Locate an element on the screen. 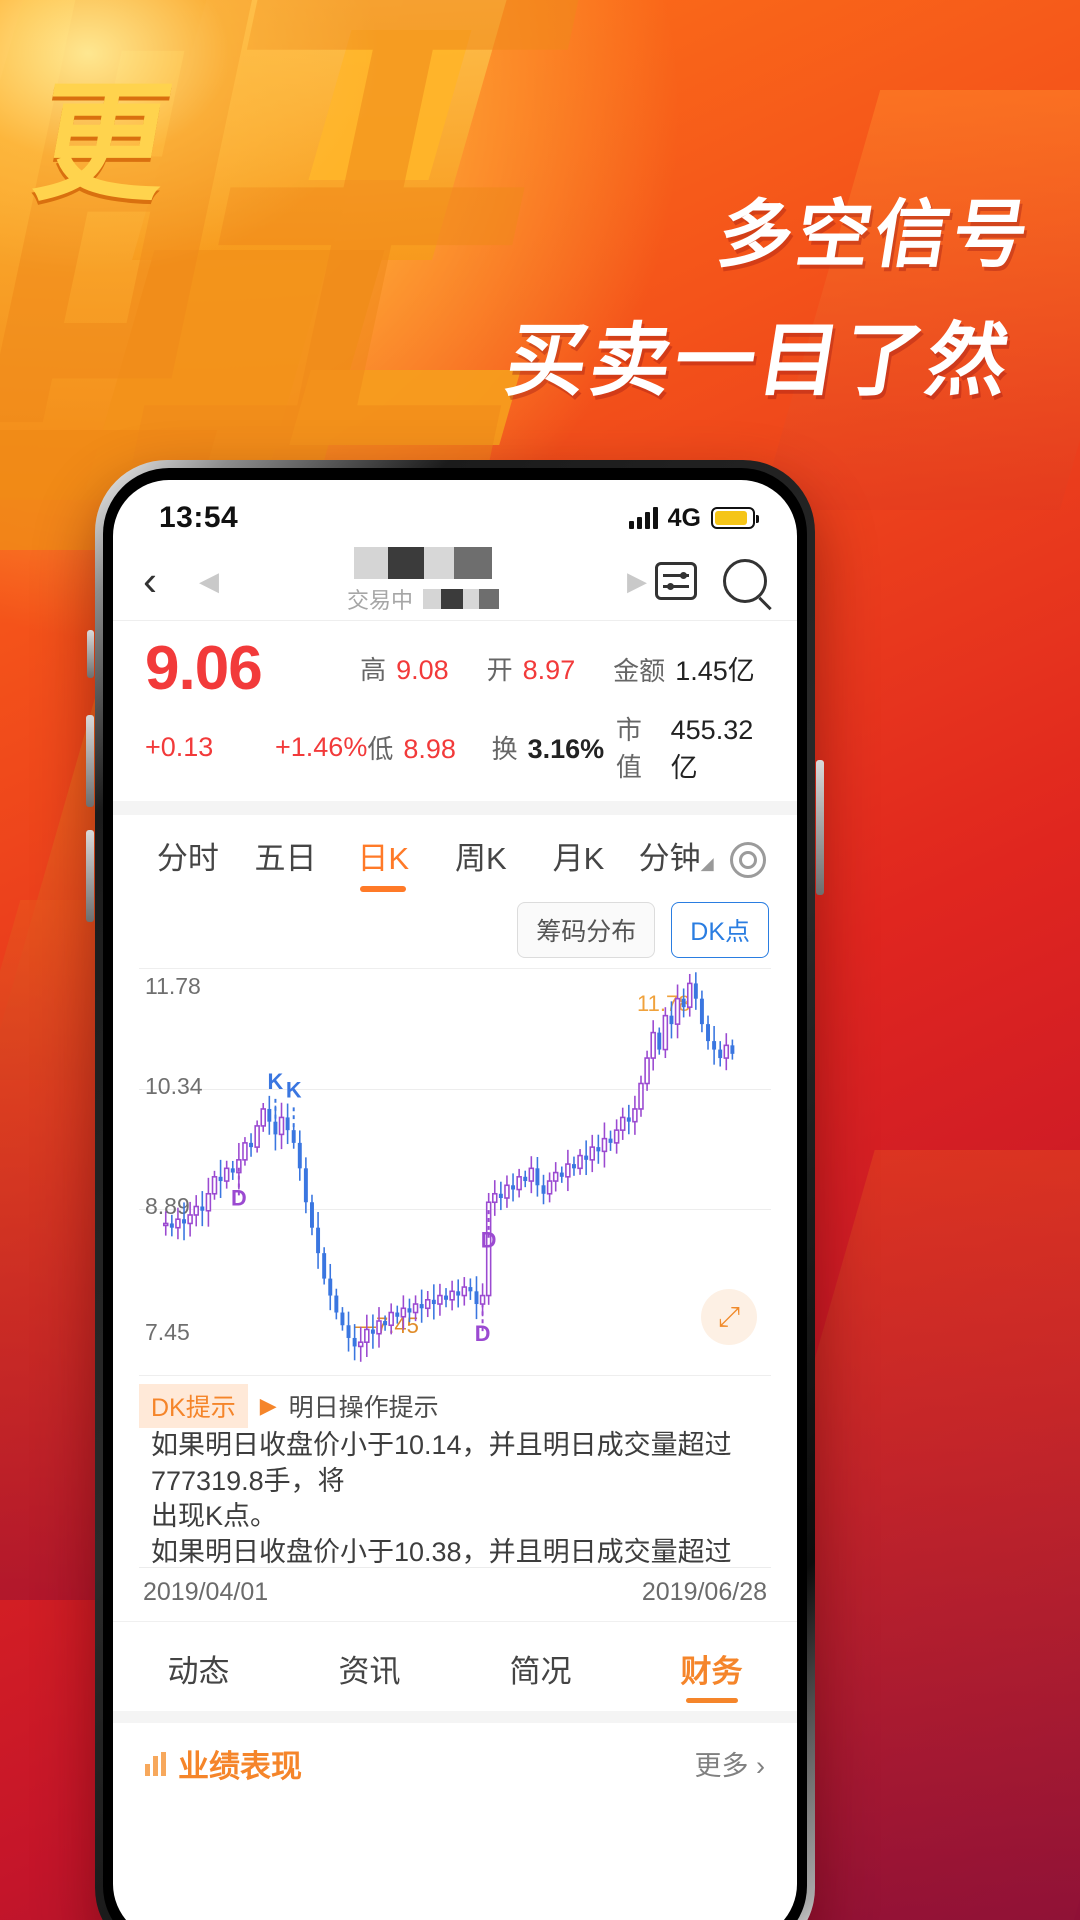  open-label: 开 is located at coordinates (499, 670).